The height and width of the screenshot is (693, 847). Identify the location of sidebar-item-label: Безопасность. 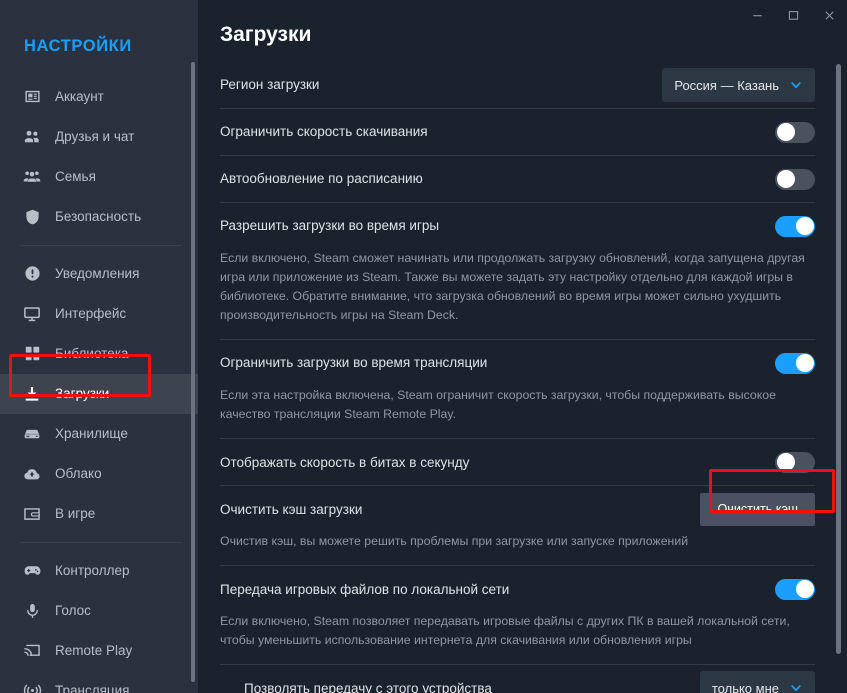
(98, 216).